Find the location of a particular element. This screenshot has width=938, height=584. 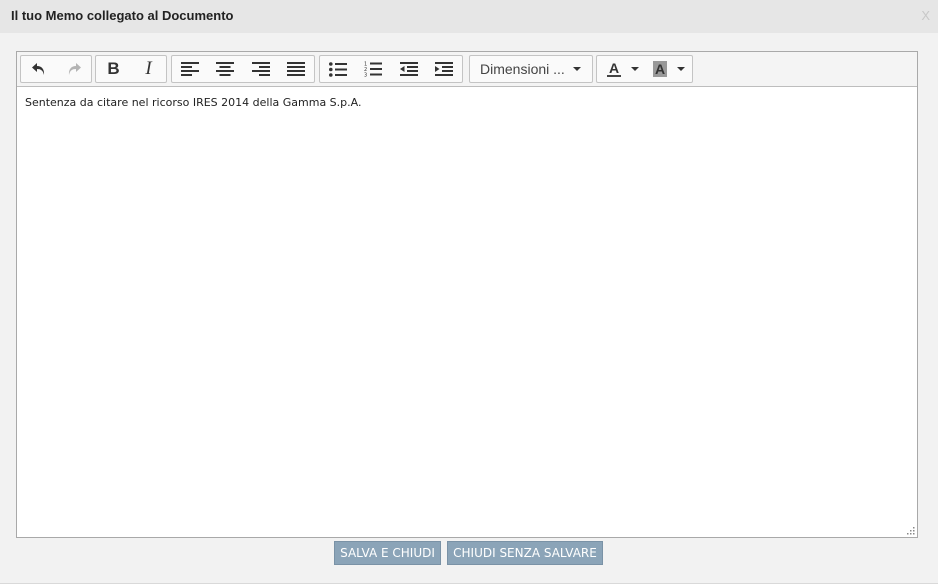

undo-button is located at coordinates (38, 69).